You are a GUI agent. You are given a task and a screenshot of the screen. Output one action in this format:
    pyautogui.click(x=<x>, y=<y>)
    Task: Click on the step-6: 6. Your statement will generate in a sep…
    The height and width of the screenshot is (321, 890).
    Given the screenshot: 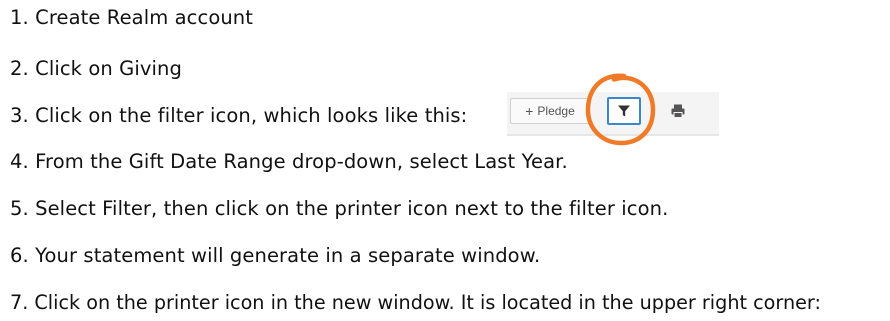 What is the action you would take?
    pyautogui.click(x=275, y=255)
    